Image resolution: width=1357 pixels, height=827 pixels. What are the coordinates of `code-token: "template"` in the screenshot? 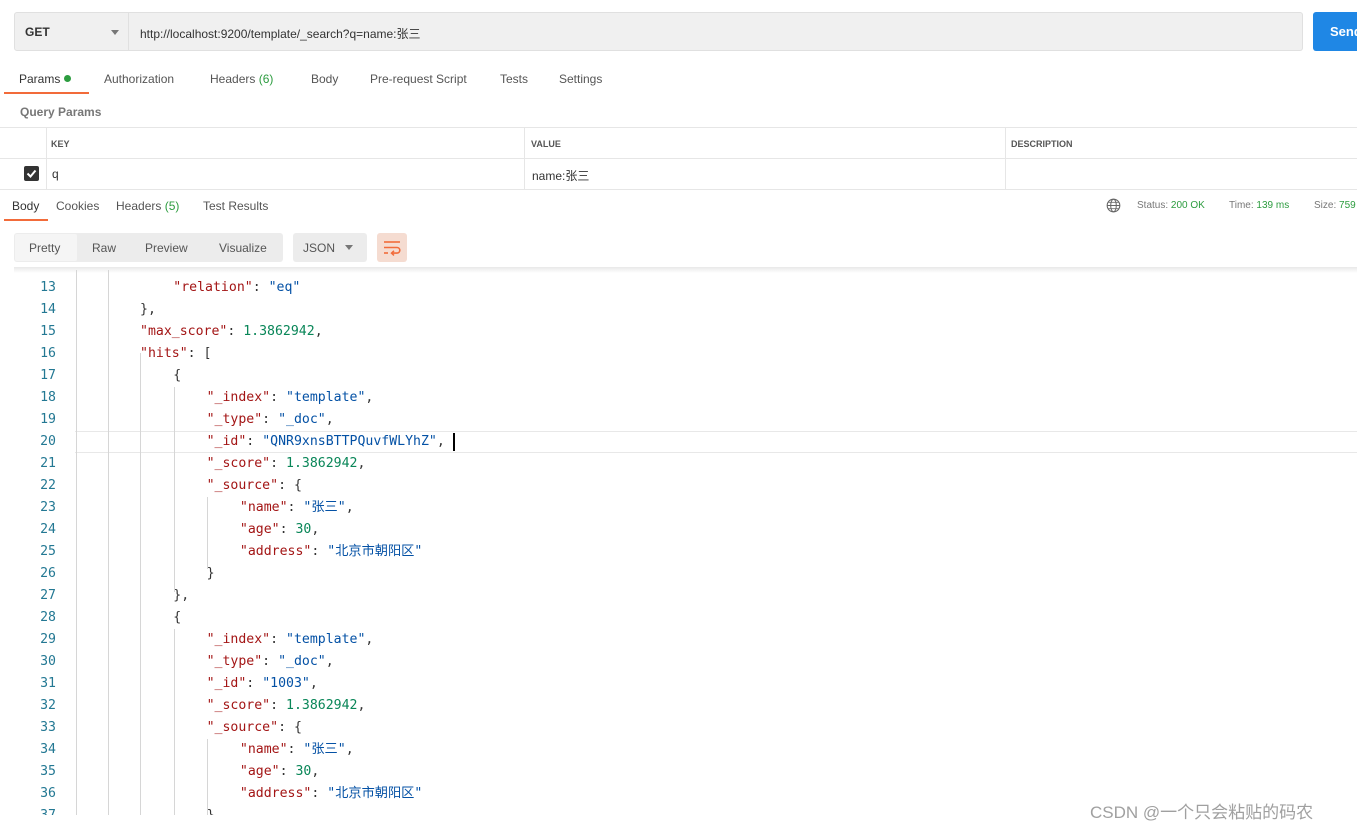 It's located at (326, 397).